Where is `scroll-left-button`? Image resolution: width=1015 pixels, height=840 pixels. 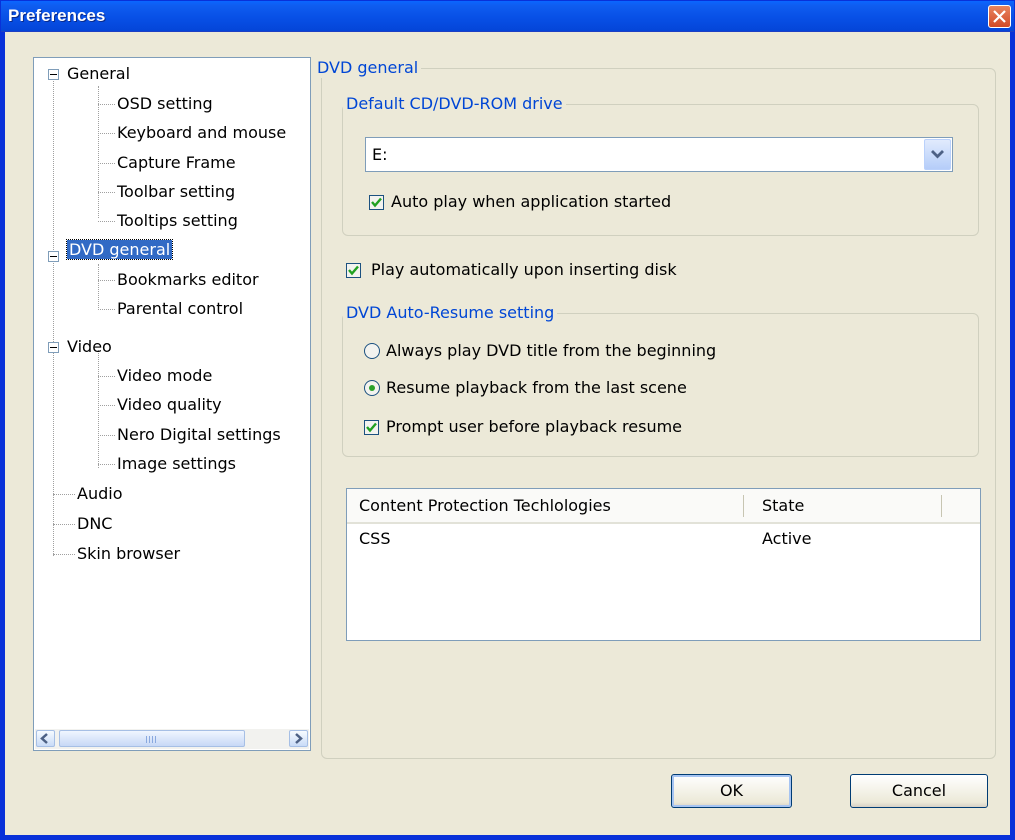
scroll-left-button is located at coordinates (45, 738).